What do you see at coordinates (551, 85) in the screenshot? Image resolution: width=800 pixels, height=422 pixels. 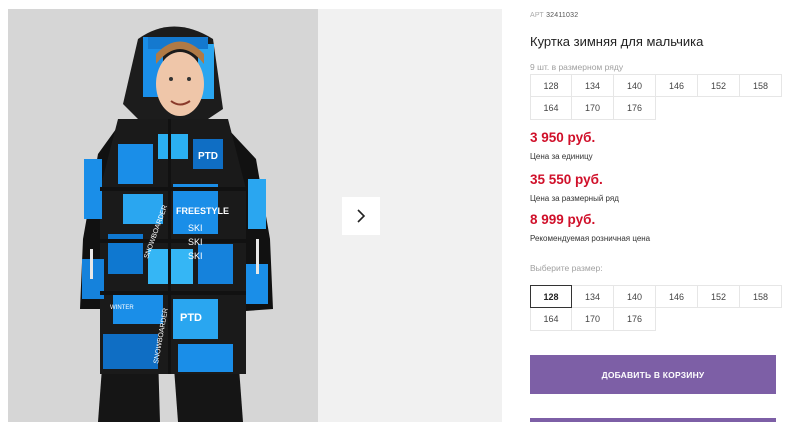 I see `pack-size-cell: 128` at bounding box center [551, 85].